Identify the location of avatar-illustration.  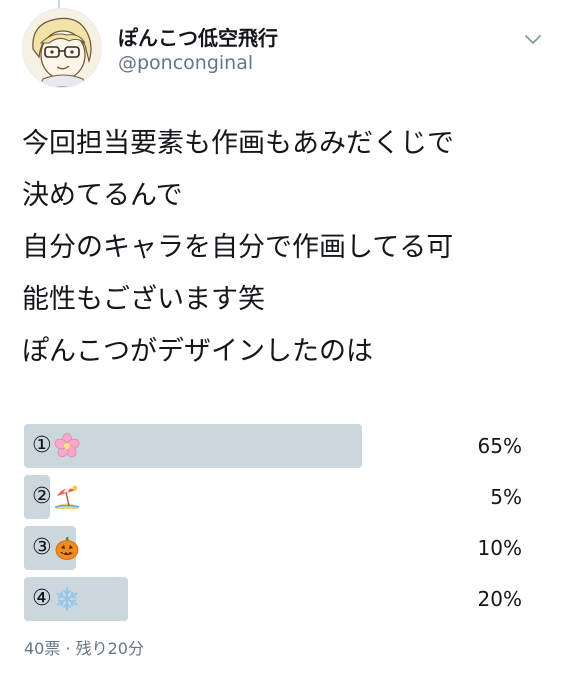
(62, 48).